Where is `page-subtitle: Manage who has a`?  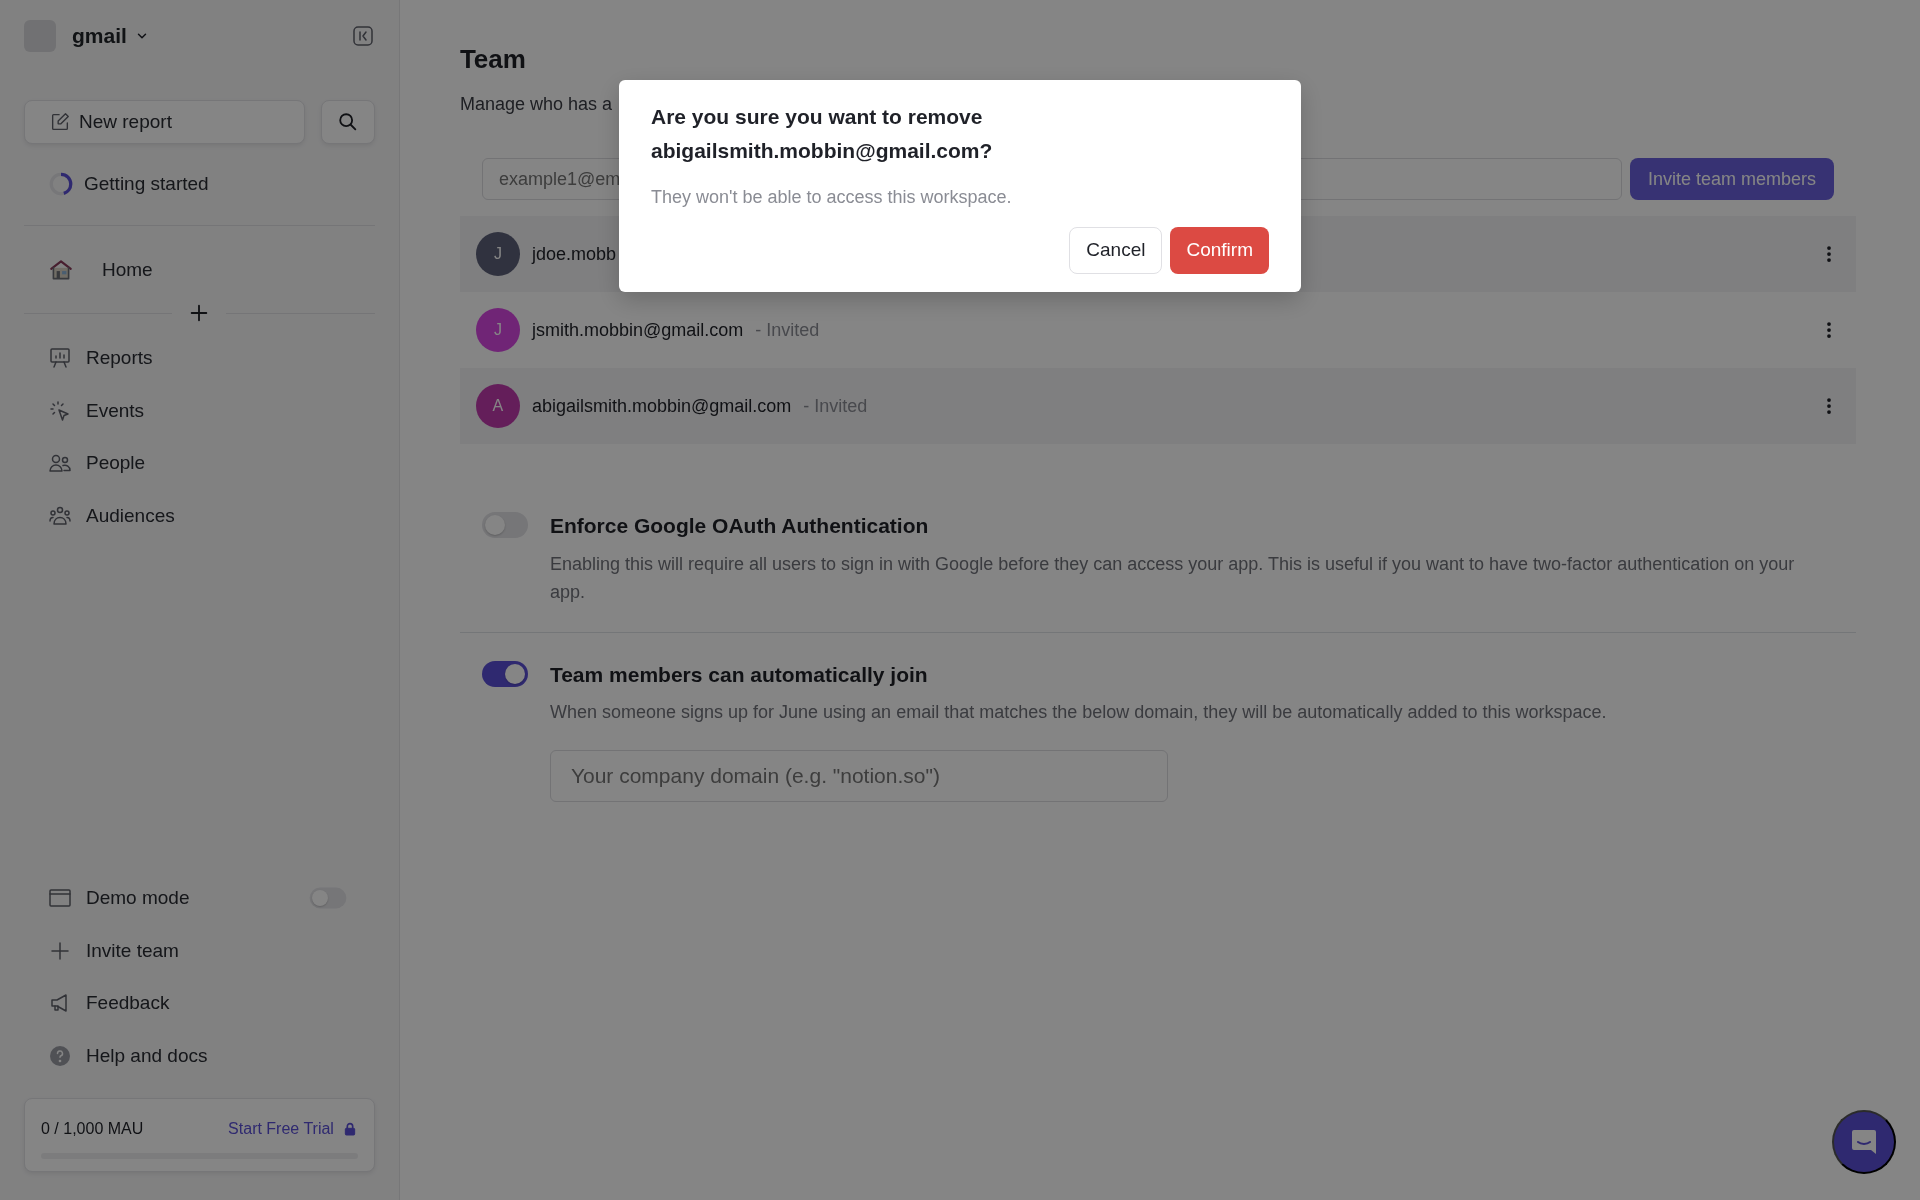 page-subtitle: Manage who has a is located at coordinates (536, 105).